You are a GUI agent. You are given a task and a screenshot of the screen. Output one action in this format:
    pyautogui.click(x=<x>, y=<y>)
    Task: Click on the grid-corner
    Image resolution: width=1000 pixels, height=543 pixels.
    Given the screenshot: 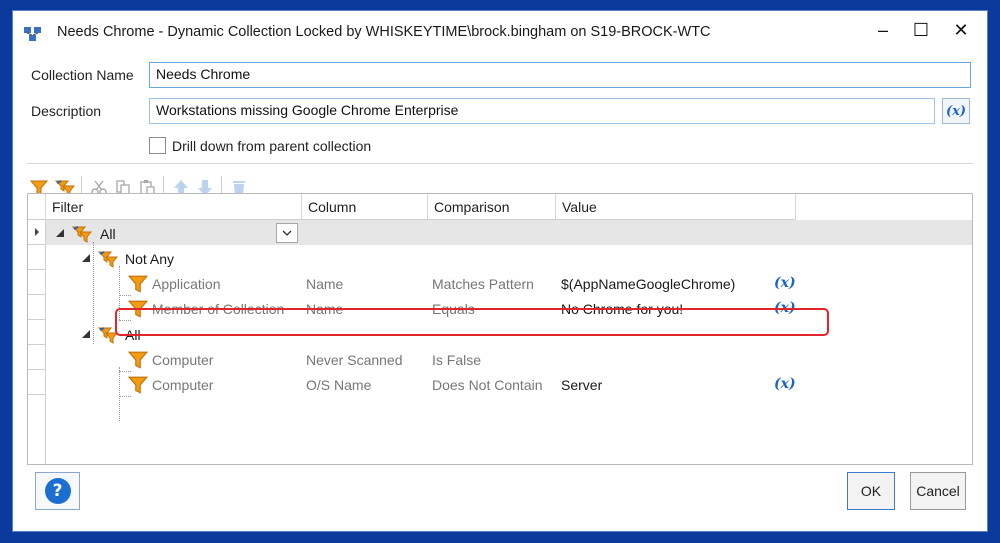 What is the action you would take?
    pyautogui.click(x=37, y=207)
    